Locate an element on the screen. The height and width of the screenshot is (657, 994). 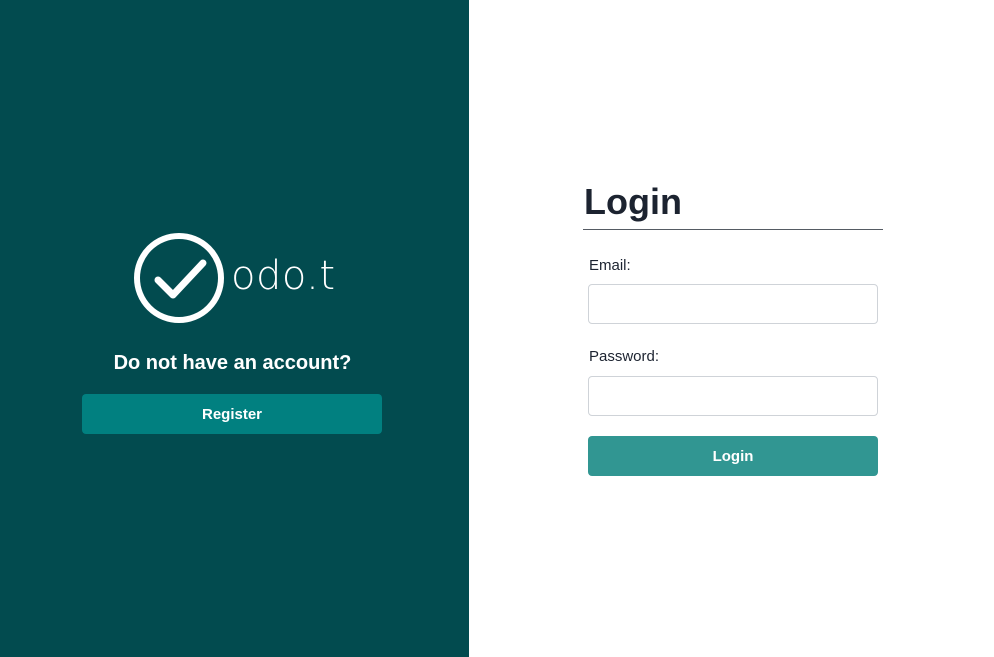
brand-wordmark: odo.t is located at coordinates (283, 276).